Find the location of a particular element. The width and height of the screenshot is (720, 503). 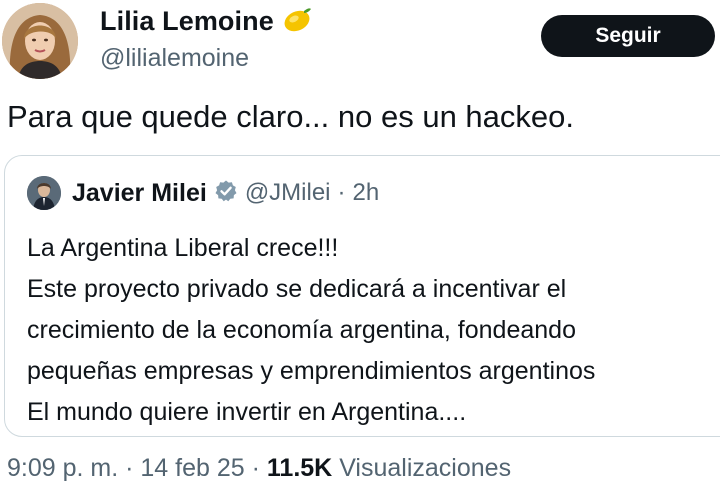

quoted-author-photo-icon is located at coordinates (44, 193).